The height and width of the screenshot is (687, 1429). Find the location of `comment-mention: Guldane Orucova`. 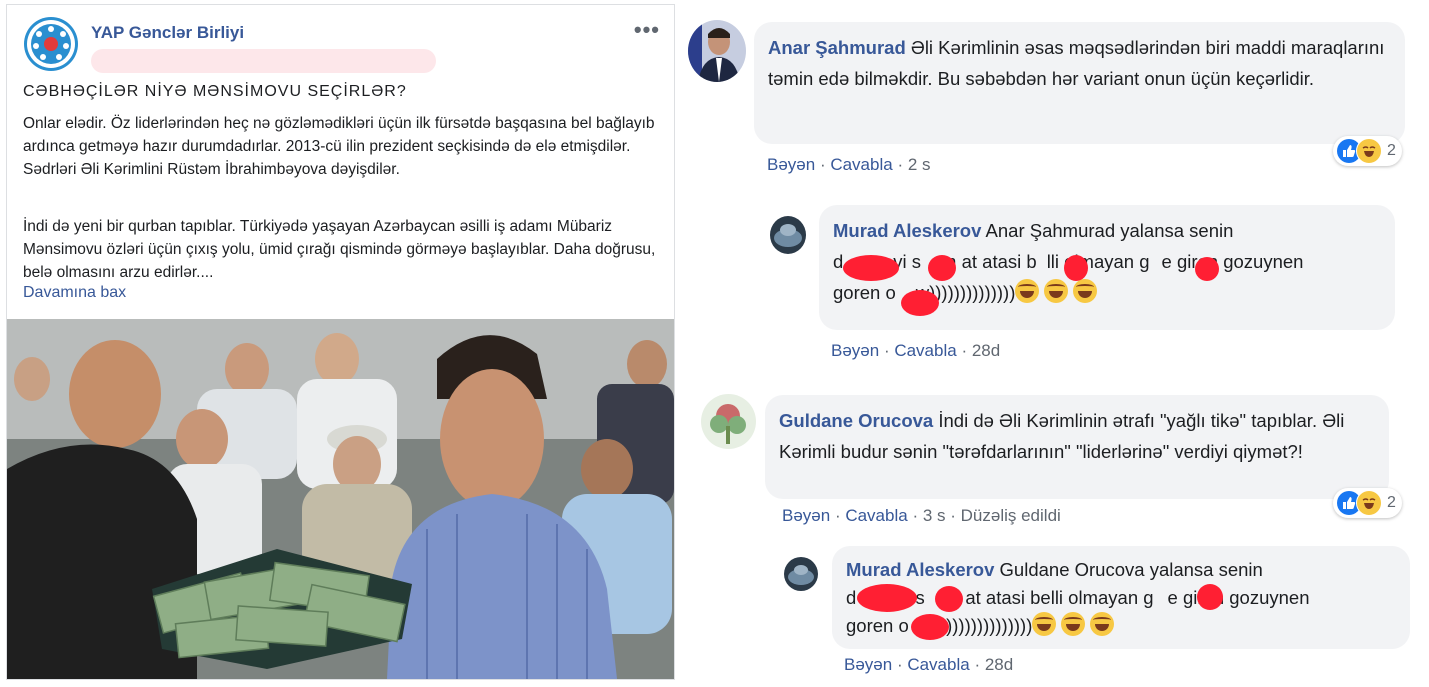

comment-mention: Guldane Orucova is located at coordinates (1072, 569).